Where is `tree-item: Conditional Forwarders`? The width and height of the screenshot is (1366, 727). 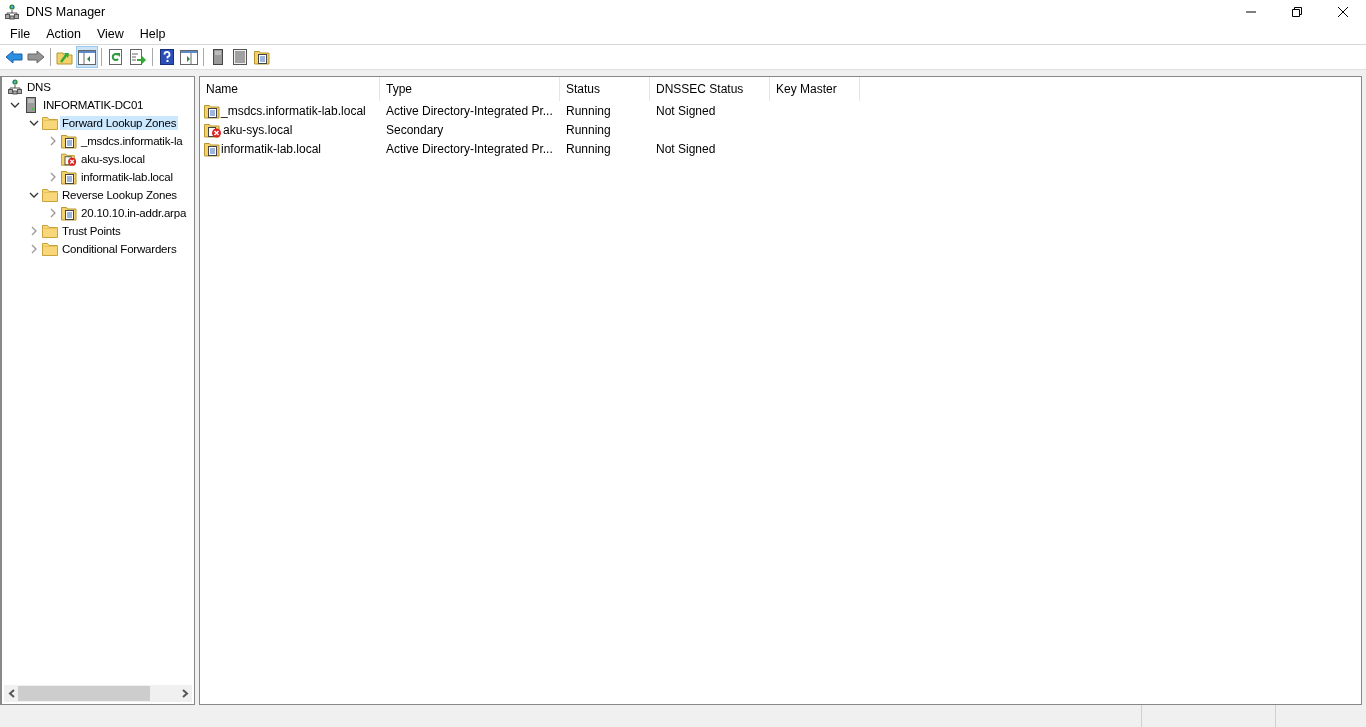
tree-item: Conditional Forwarders is located at coordinates (119, 249).